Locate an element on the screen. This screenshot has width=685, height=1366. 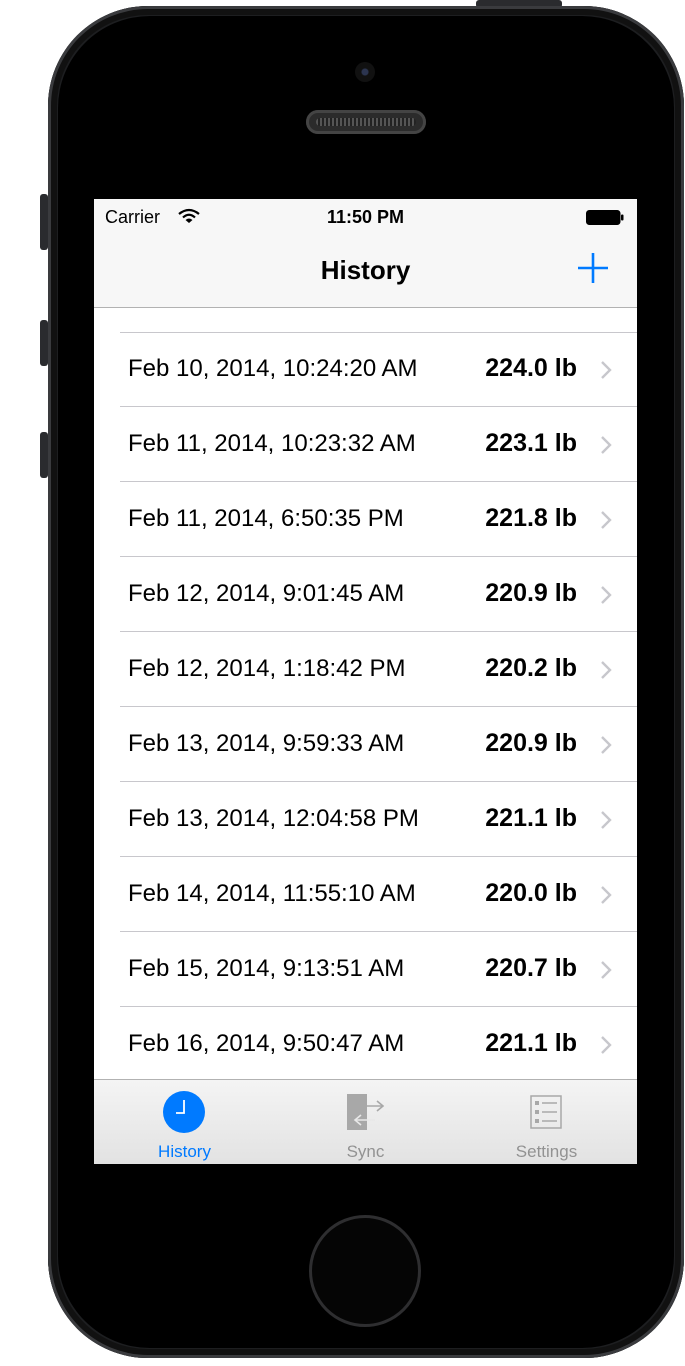
history-row: Feb 16, 2014, 9:50:47 AM 221.1 lb is located at coordinates (378, 1044).